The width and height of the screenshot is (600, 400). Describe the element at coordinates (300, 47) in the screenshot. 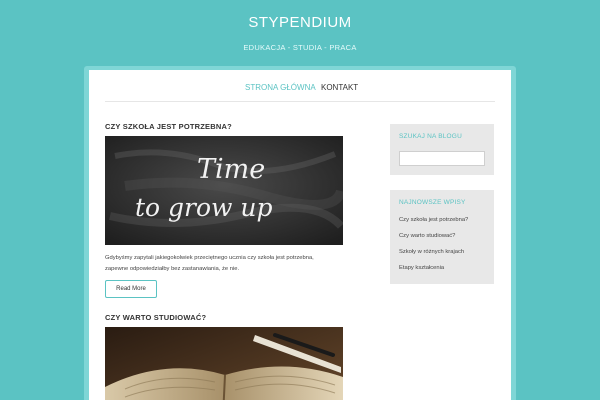

I see `site-description: EDUKACJA - STUDIA - PRACA` at that location.